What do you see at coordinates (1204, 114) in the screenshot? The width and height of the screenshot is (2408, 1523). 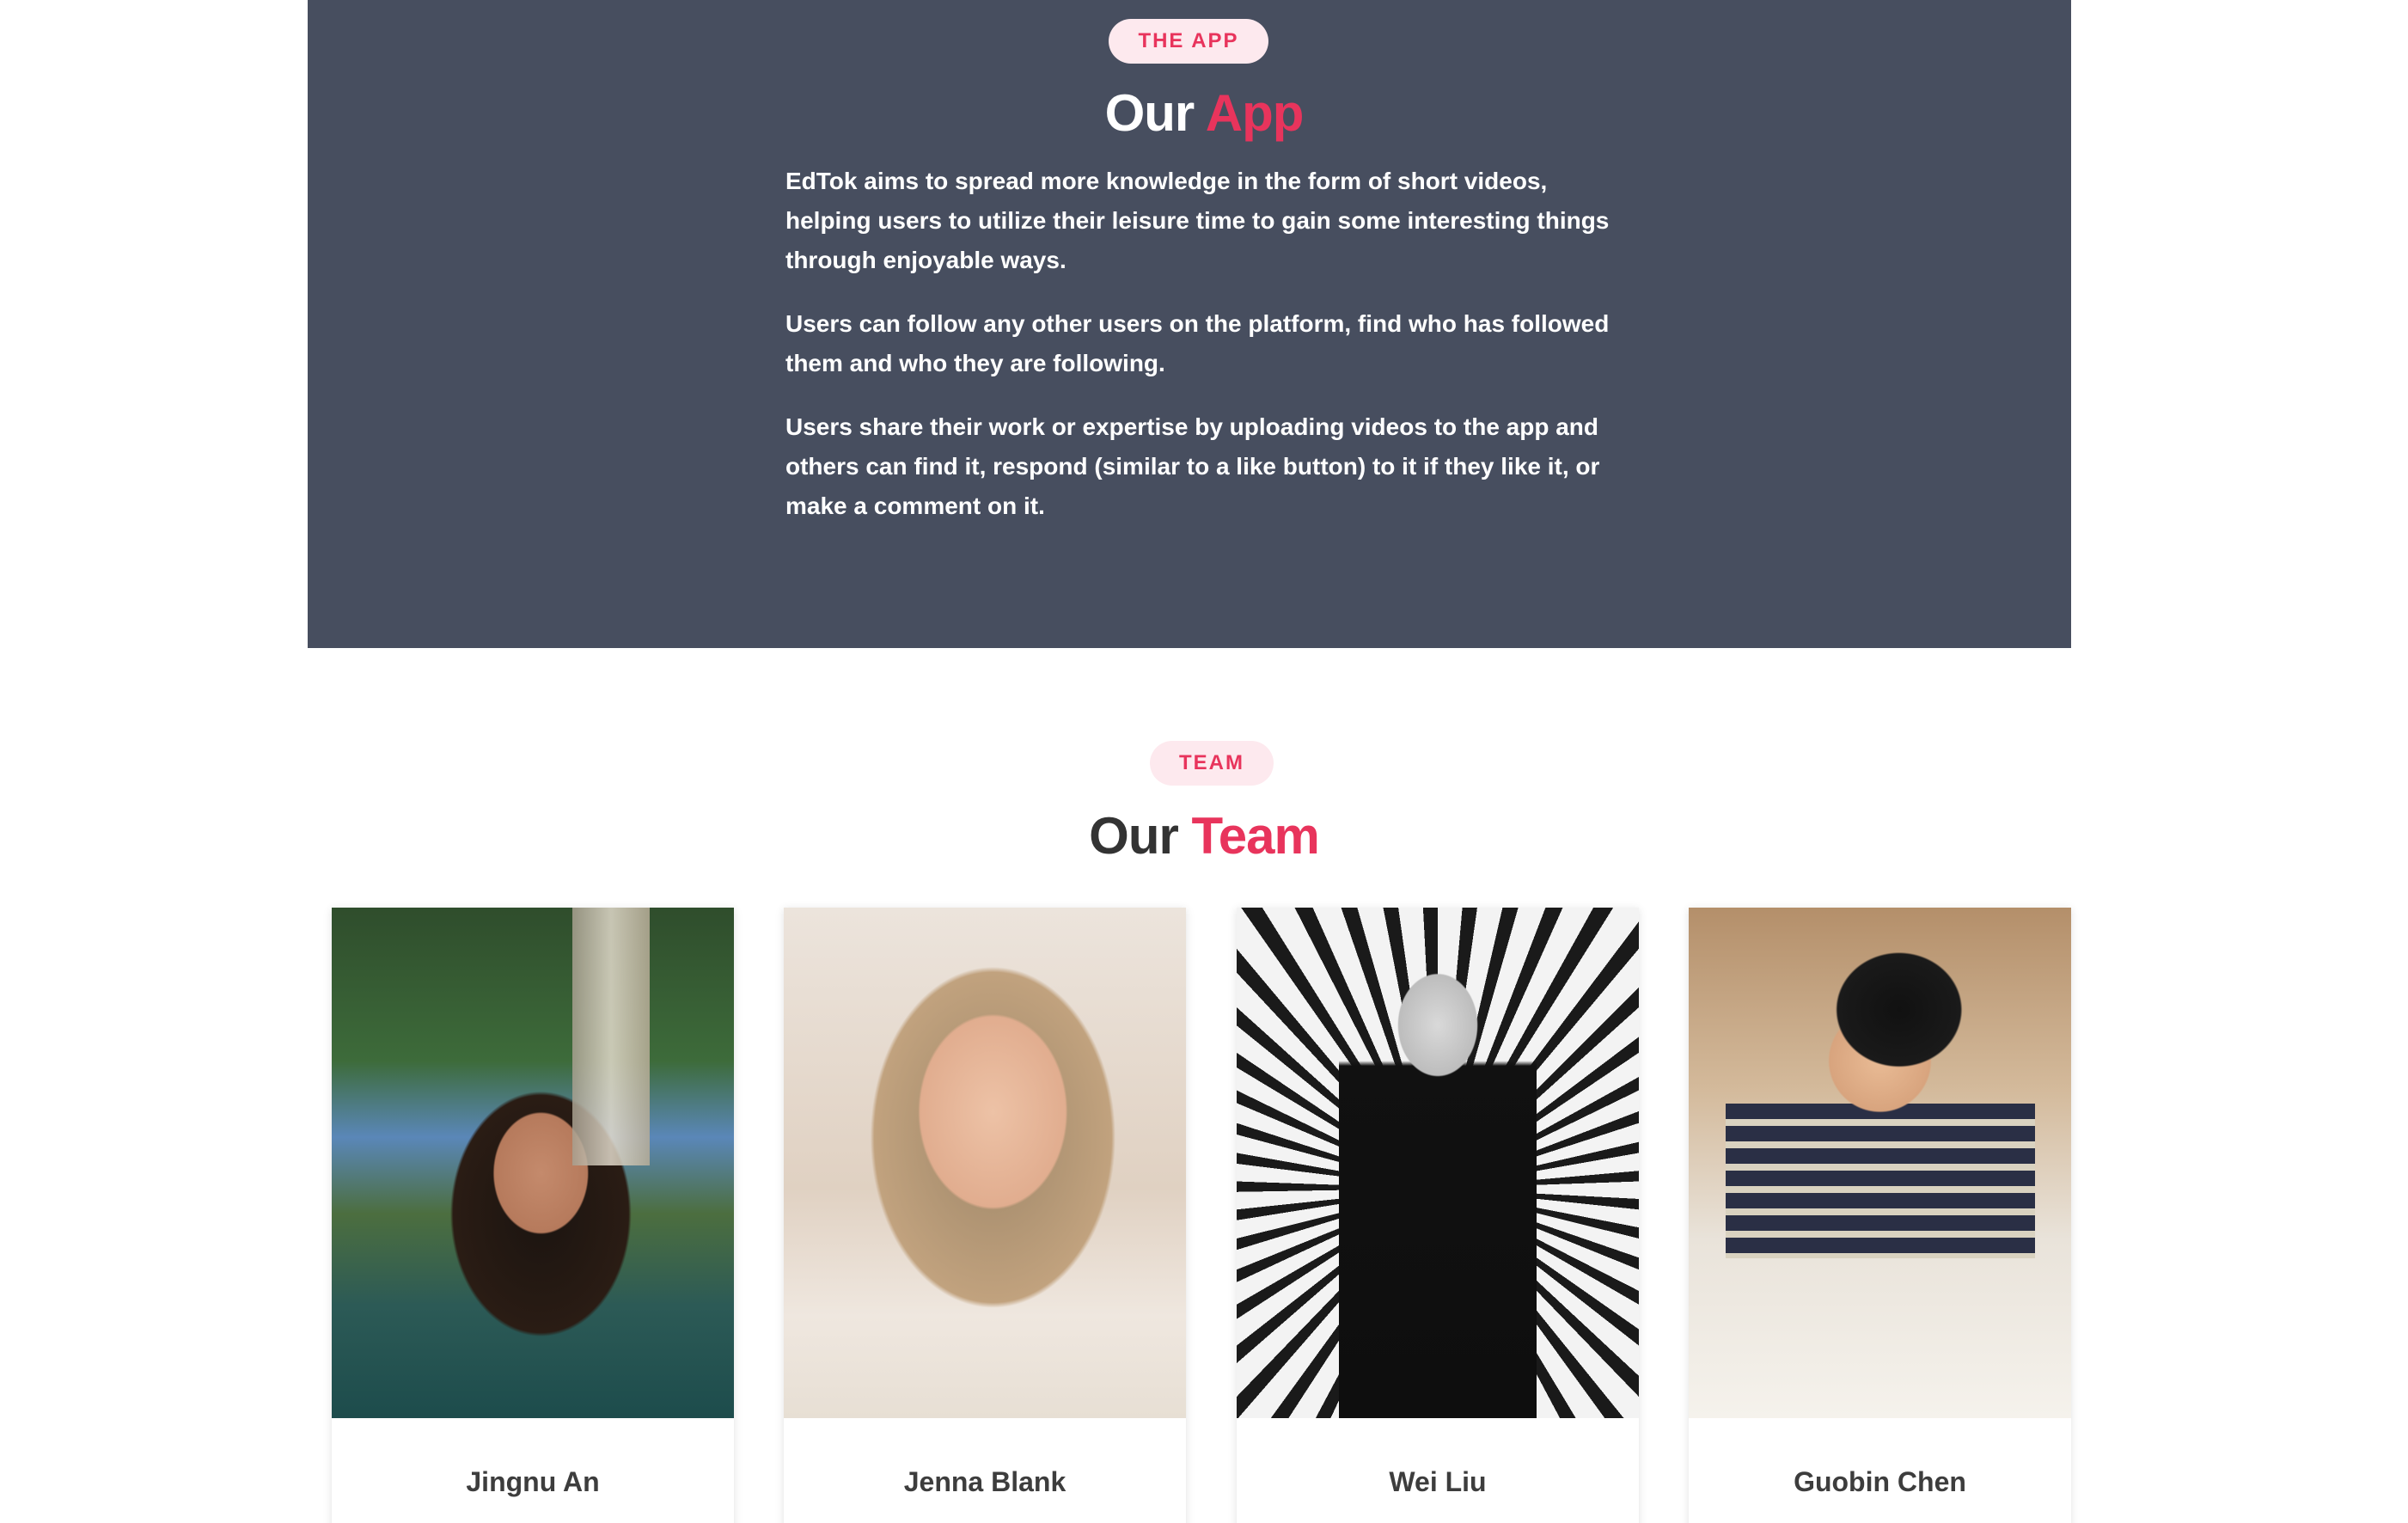 I see `app-heading: Our App` at bounding box center [1204, 114].